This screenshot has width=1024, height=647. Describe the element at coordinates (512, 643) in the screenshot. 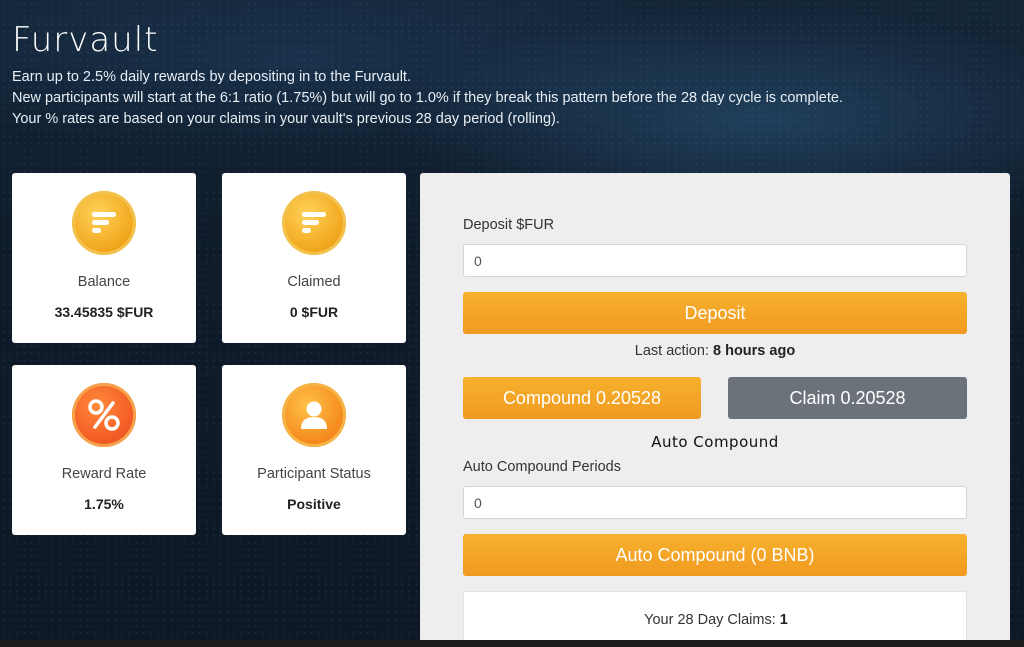

I see `taskbar-strip` at that location.